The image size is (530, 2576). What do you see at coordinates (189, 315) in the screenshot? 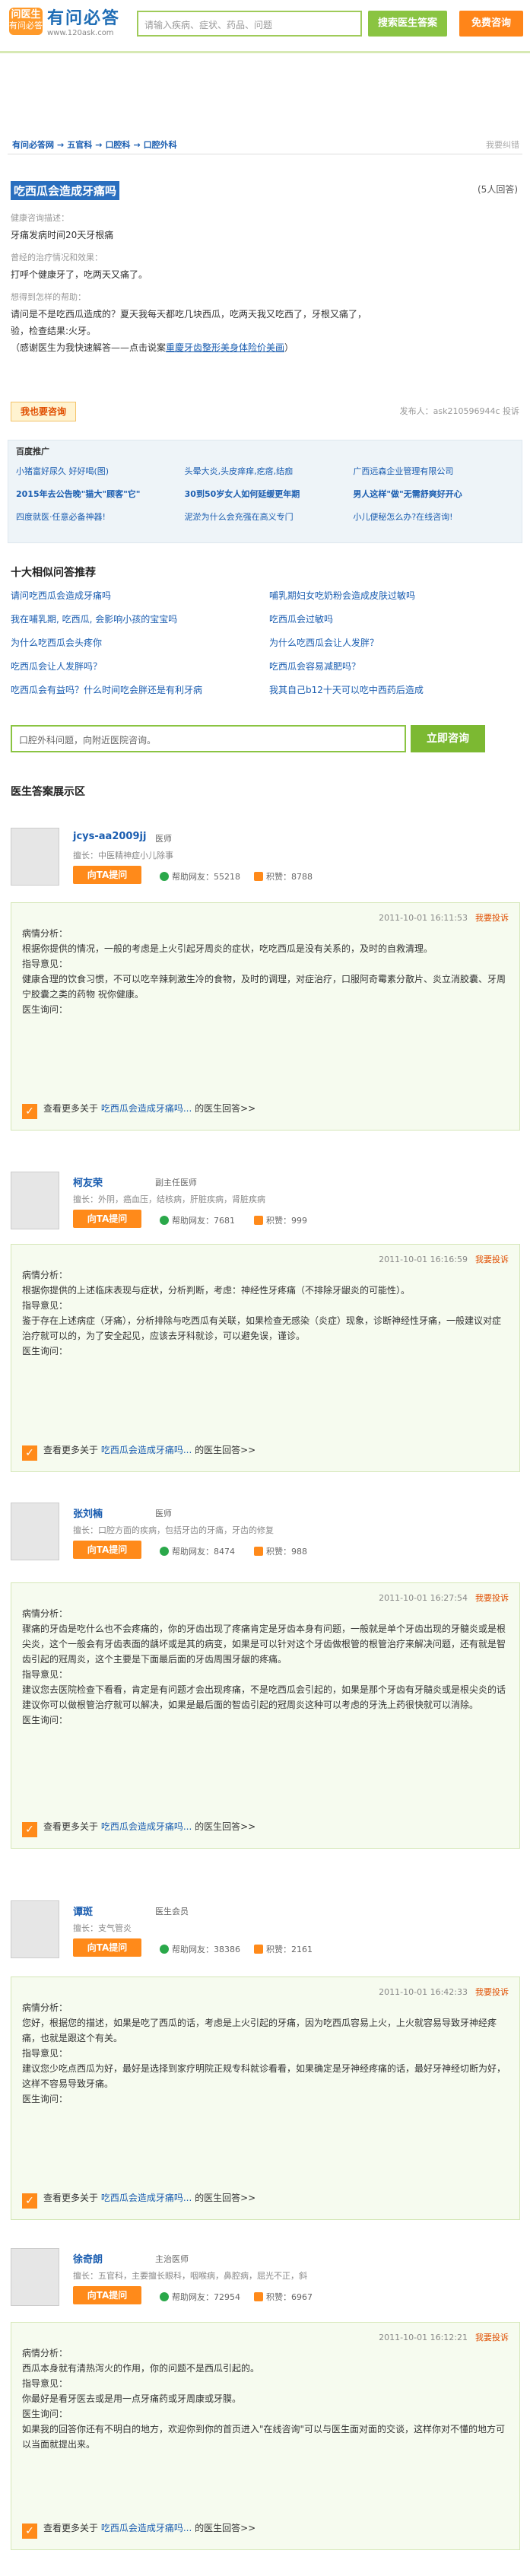
I see `help-text-1: 请问是不是吃西瓜造成的？夏天我每天都吃几块西瓜，吃两天我又吃西了，牙根又痛了，` at bounding box center [189, 315].